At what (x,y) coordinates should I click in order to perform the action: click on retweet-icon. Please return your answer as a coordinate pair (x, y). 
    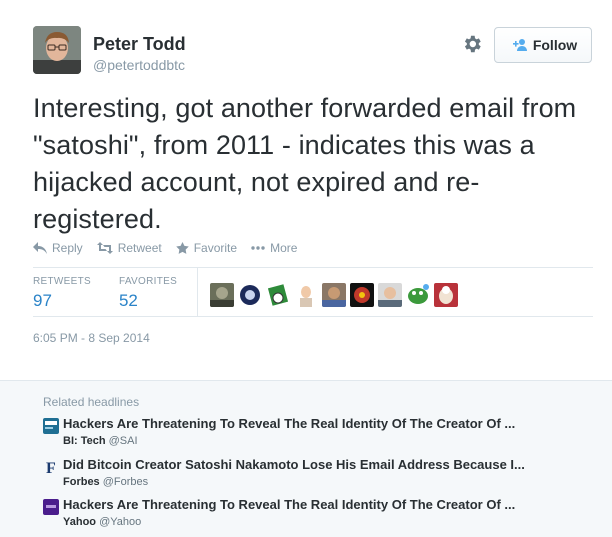
    Looking at the image, I should click on (104, 248).